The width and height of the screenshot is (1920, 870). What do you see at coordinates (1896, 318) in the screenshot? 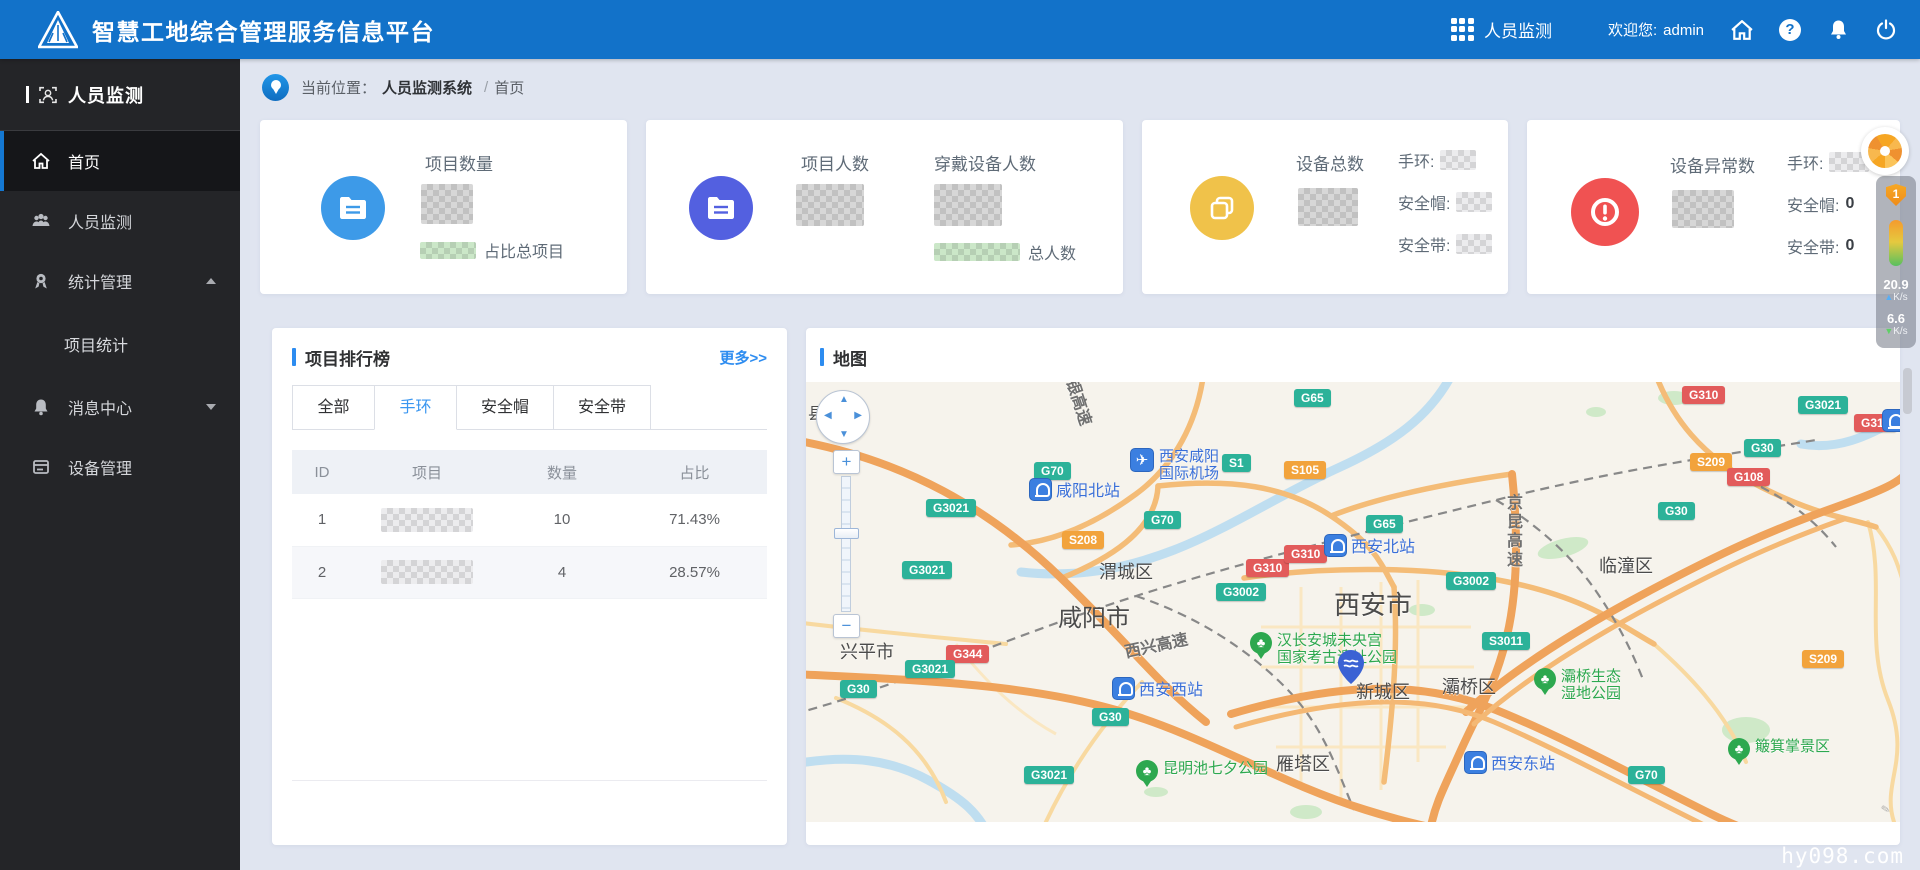
I see `download-speed-value: 6.6` at bounding box center [1896, 318].